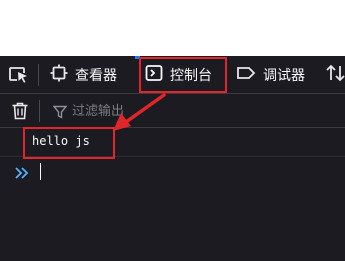  Describe the element at coordinates (38, 75) in the screenshot. I see `toolbar-divider` at that location.